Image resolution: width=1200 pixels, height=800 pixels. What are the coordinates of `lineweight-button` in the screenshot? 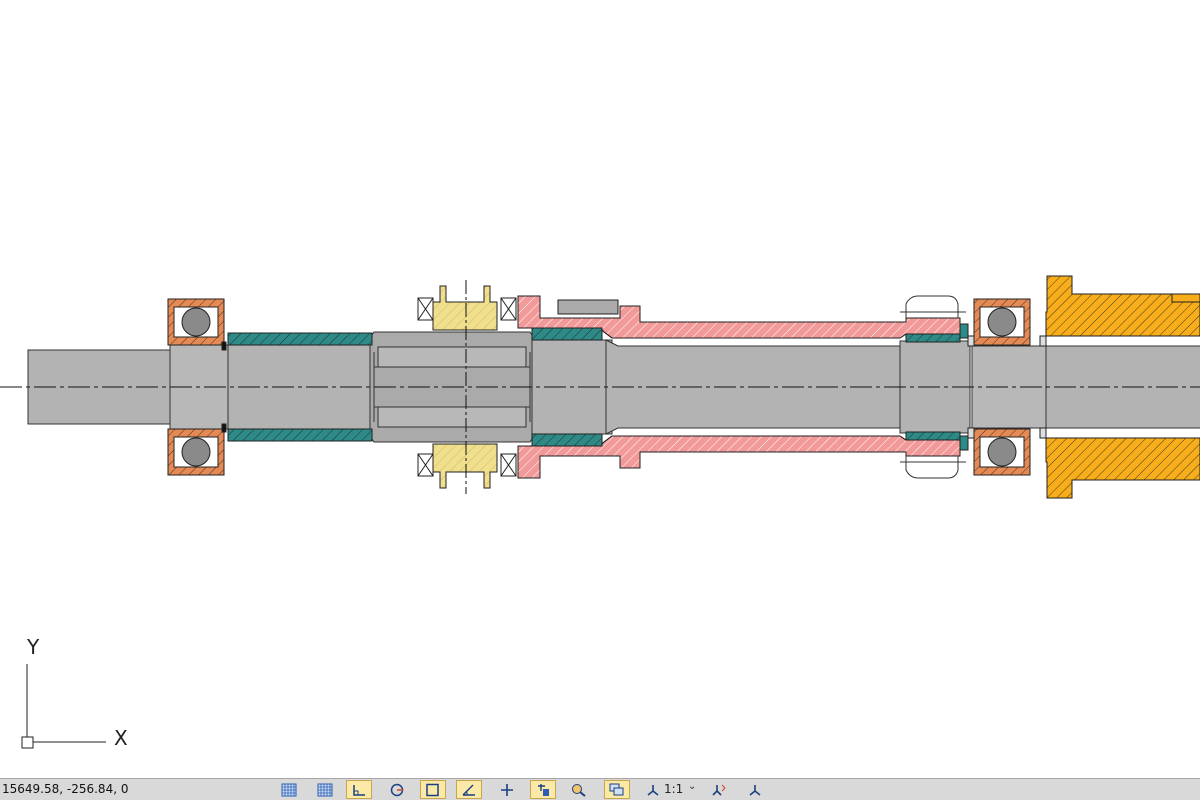 It's located at (543, 789).